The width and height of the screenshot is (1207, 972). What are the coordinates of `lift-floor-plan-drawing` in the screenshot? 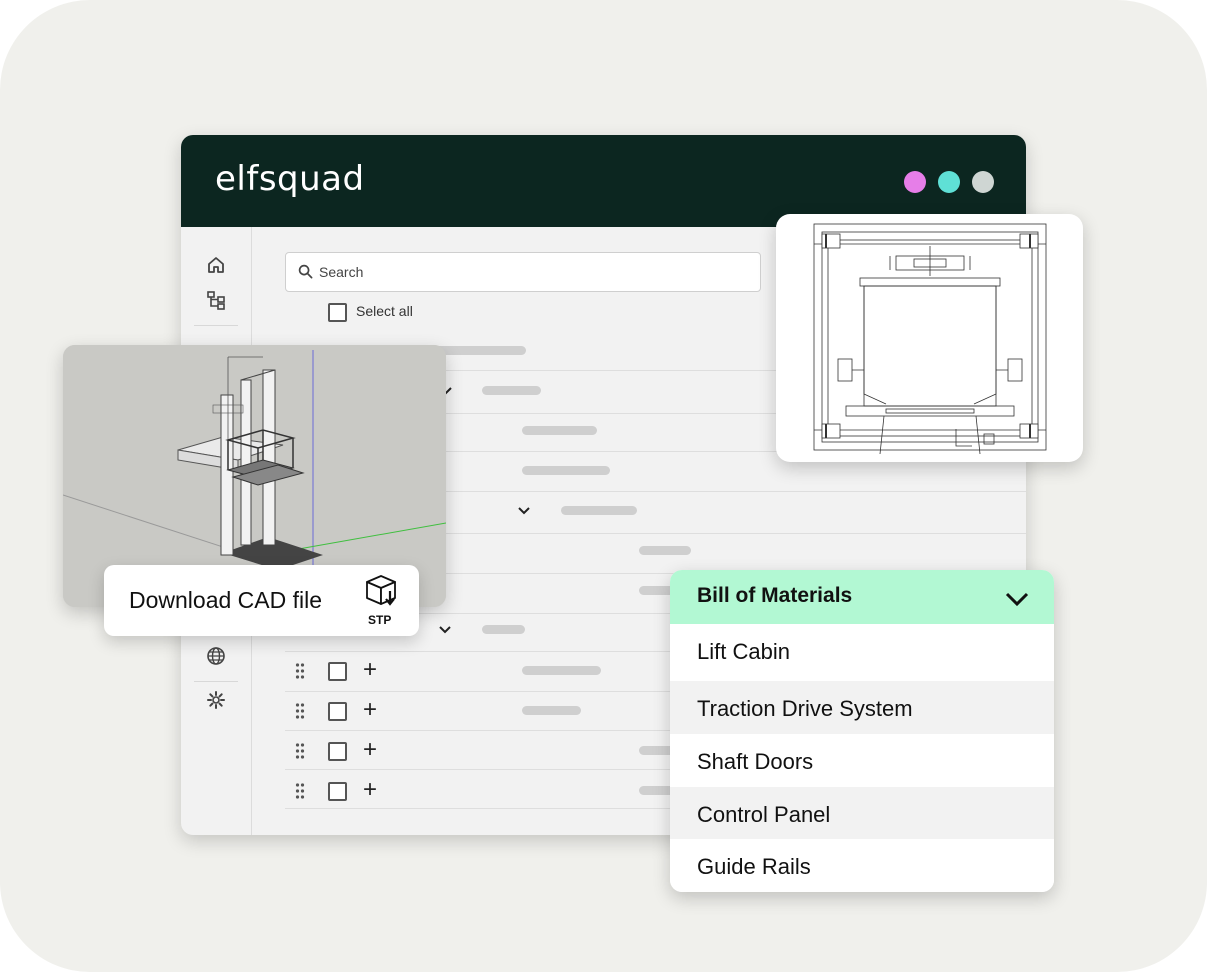 It's located at (930, 339).